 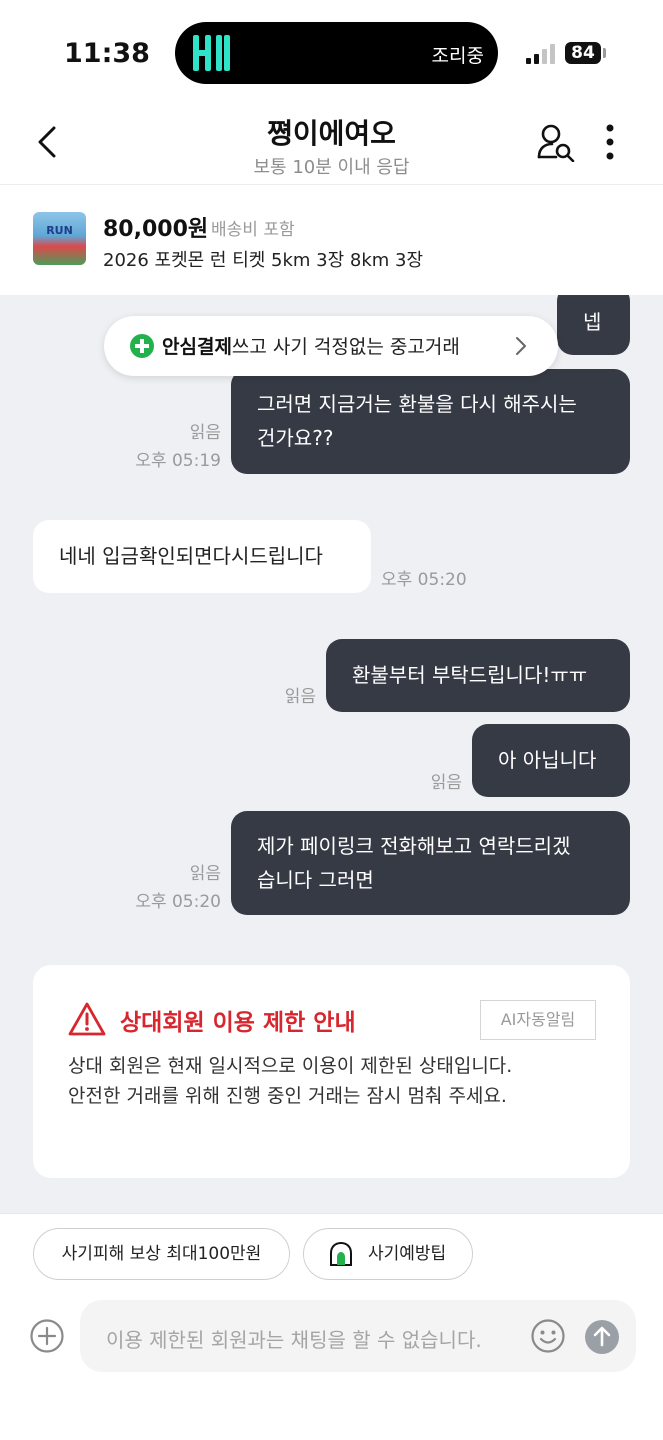 What do you see at coordinates (336, 53) in the screenshot?
I see `dynamic-island: 조리중` at bounding box center [336, 53].